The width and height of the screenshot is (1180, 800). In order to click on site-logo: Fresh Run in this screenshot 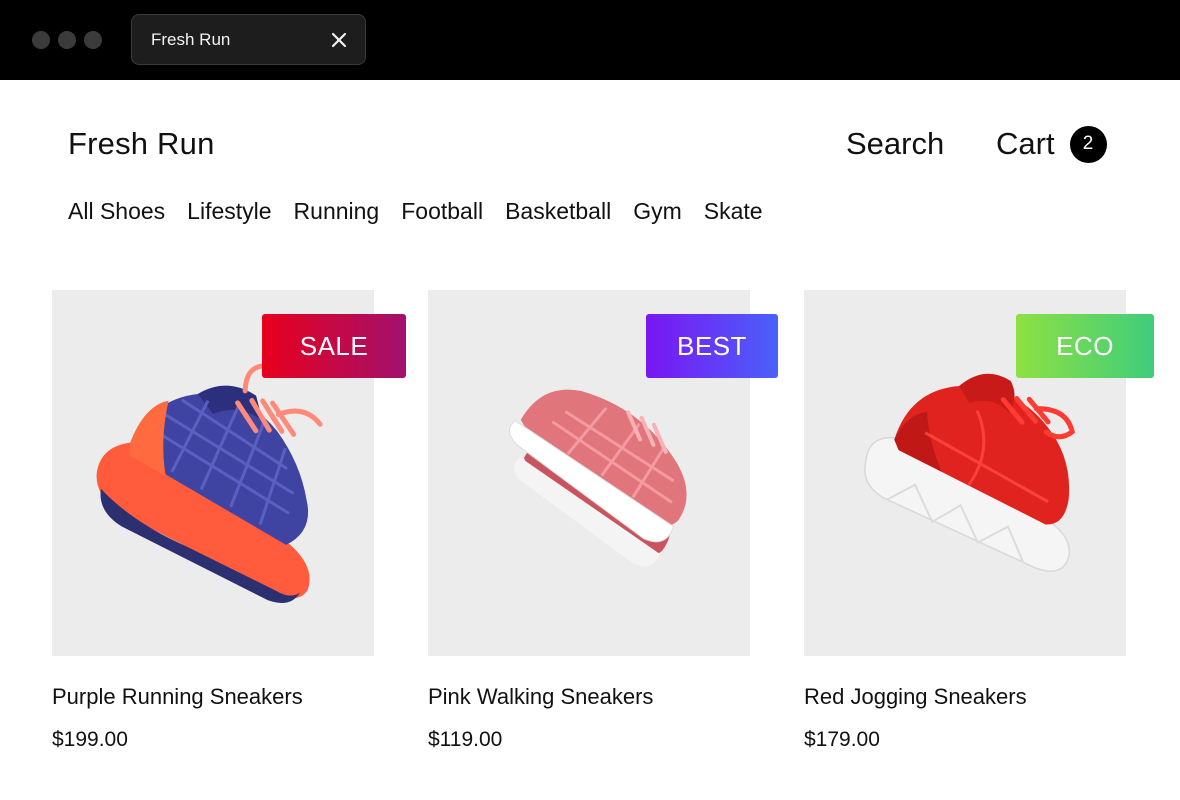, I will do `click(141, 144)`.